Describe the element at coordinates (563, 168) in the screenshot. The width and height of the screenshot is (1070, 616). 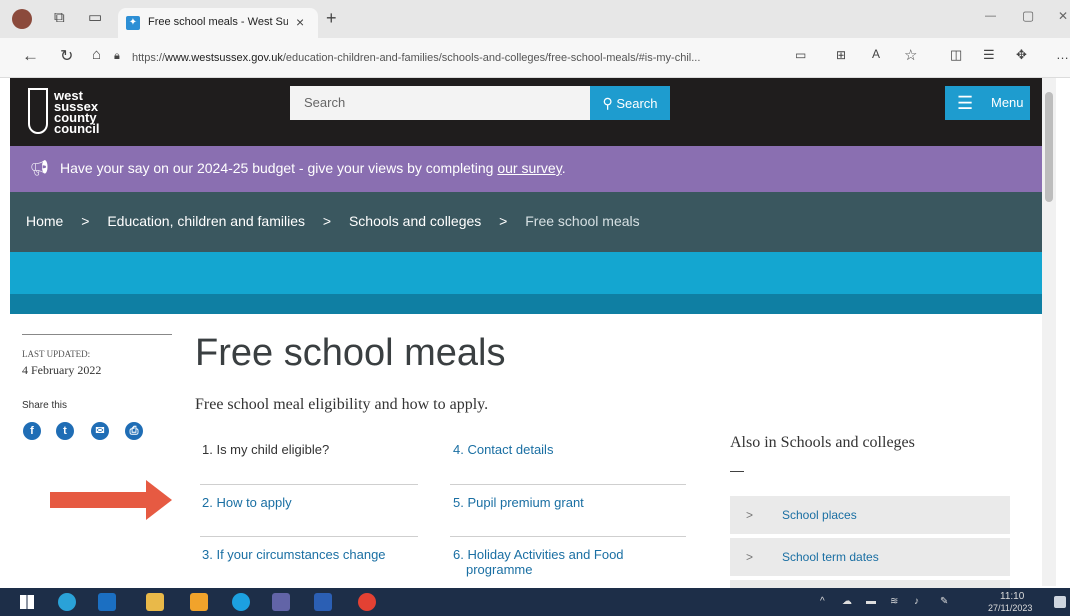
I see `banner-end: .` at that location.